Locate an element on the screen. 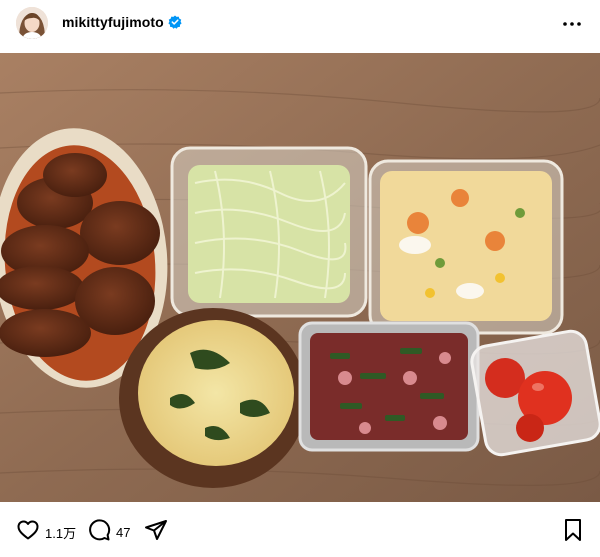  comment-bubble-icon is located at coordinates (99, 532).